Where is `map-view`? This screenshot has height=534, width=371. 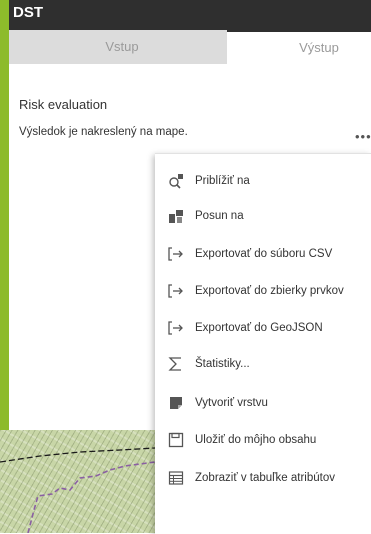
map-view is located at coordinates (77, 481).